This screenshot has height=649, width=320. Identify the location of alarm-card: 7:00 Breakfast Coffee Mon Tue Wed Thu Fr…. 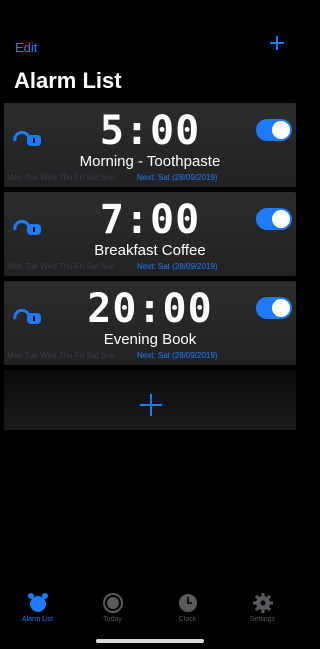
(150, 234).